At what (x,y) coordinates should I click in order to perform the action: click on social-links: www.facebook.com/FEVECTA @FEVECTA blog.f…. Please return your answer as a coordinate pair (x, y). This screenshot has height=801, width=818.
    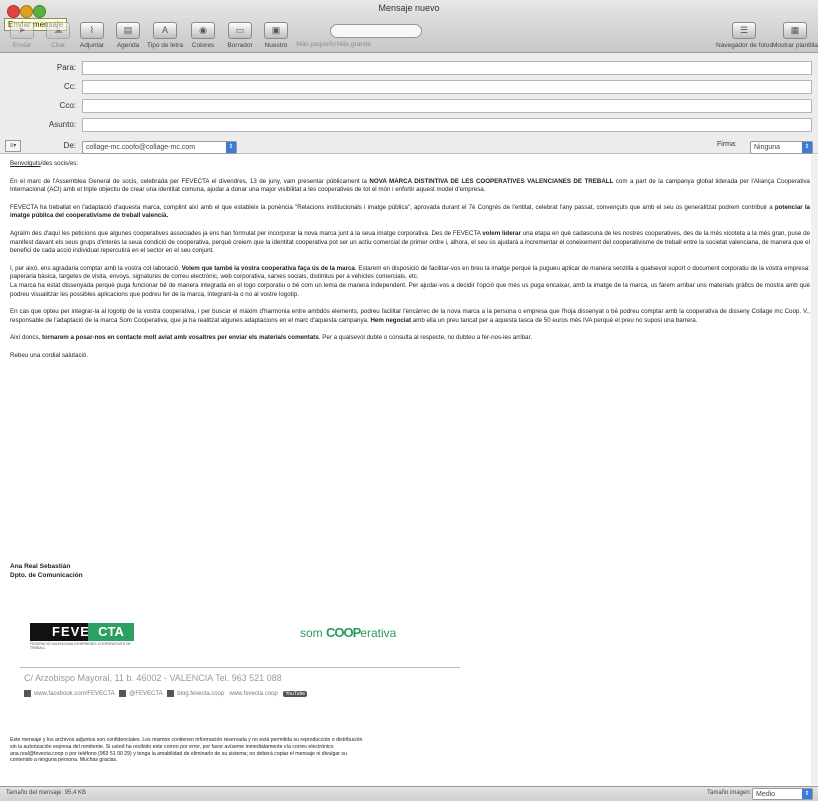
    Looking at the image, I should click on (166, 694).